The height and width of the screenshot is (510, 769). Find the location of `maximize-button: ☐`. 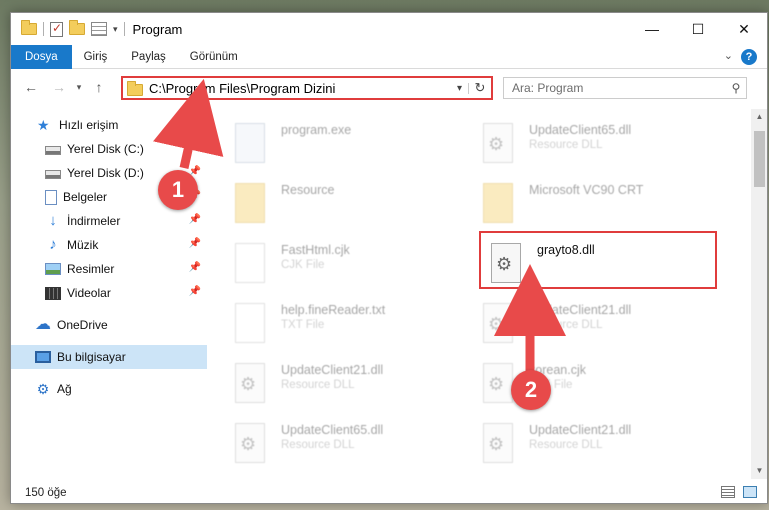

maximize-button: ☐ is located at coordinates (698, 29).